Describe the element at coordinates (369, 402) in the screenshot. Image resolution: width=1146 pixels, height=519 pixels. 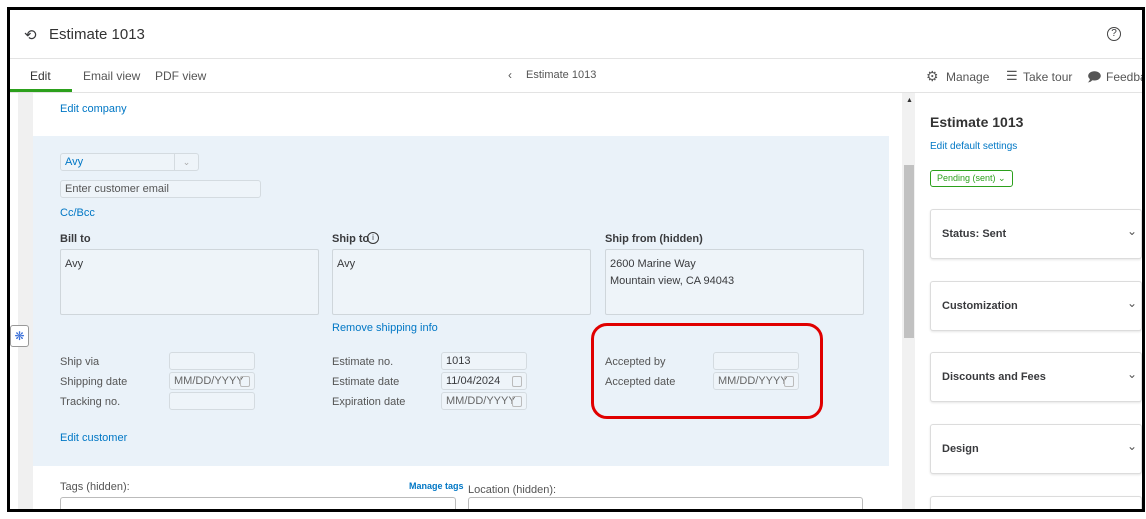
I see `expiration-date-label: Expiration date` at that location.